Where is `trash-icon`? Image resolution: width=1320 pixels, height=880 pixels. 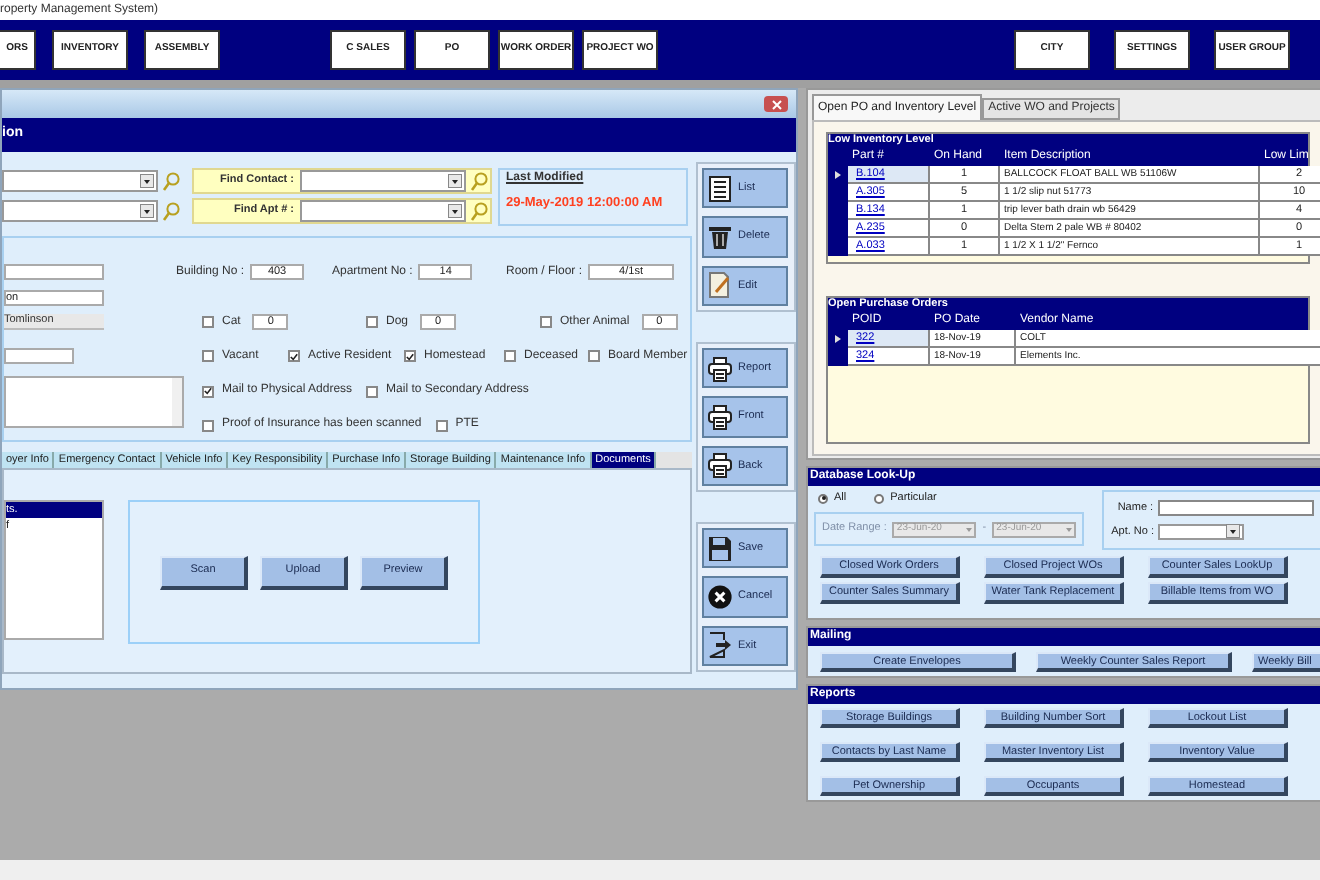 trash-icon is located at coordinates (720, 236).